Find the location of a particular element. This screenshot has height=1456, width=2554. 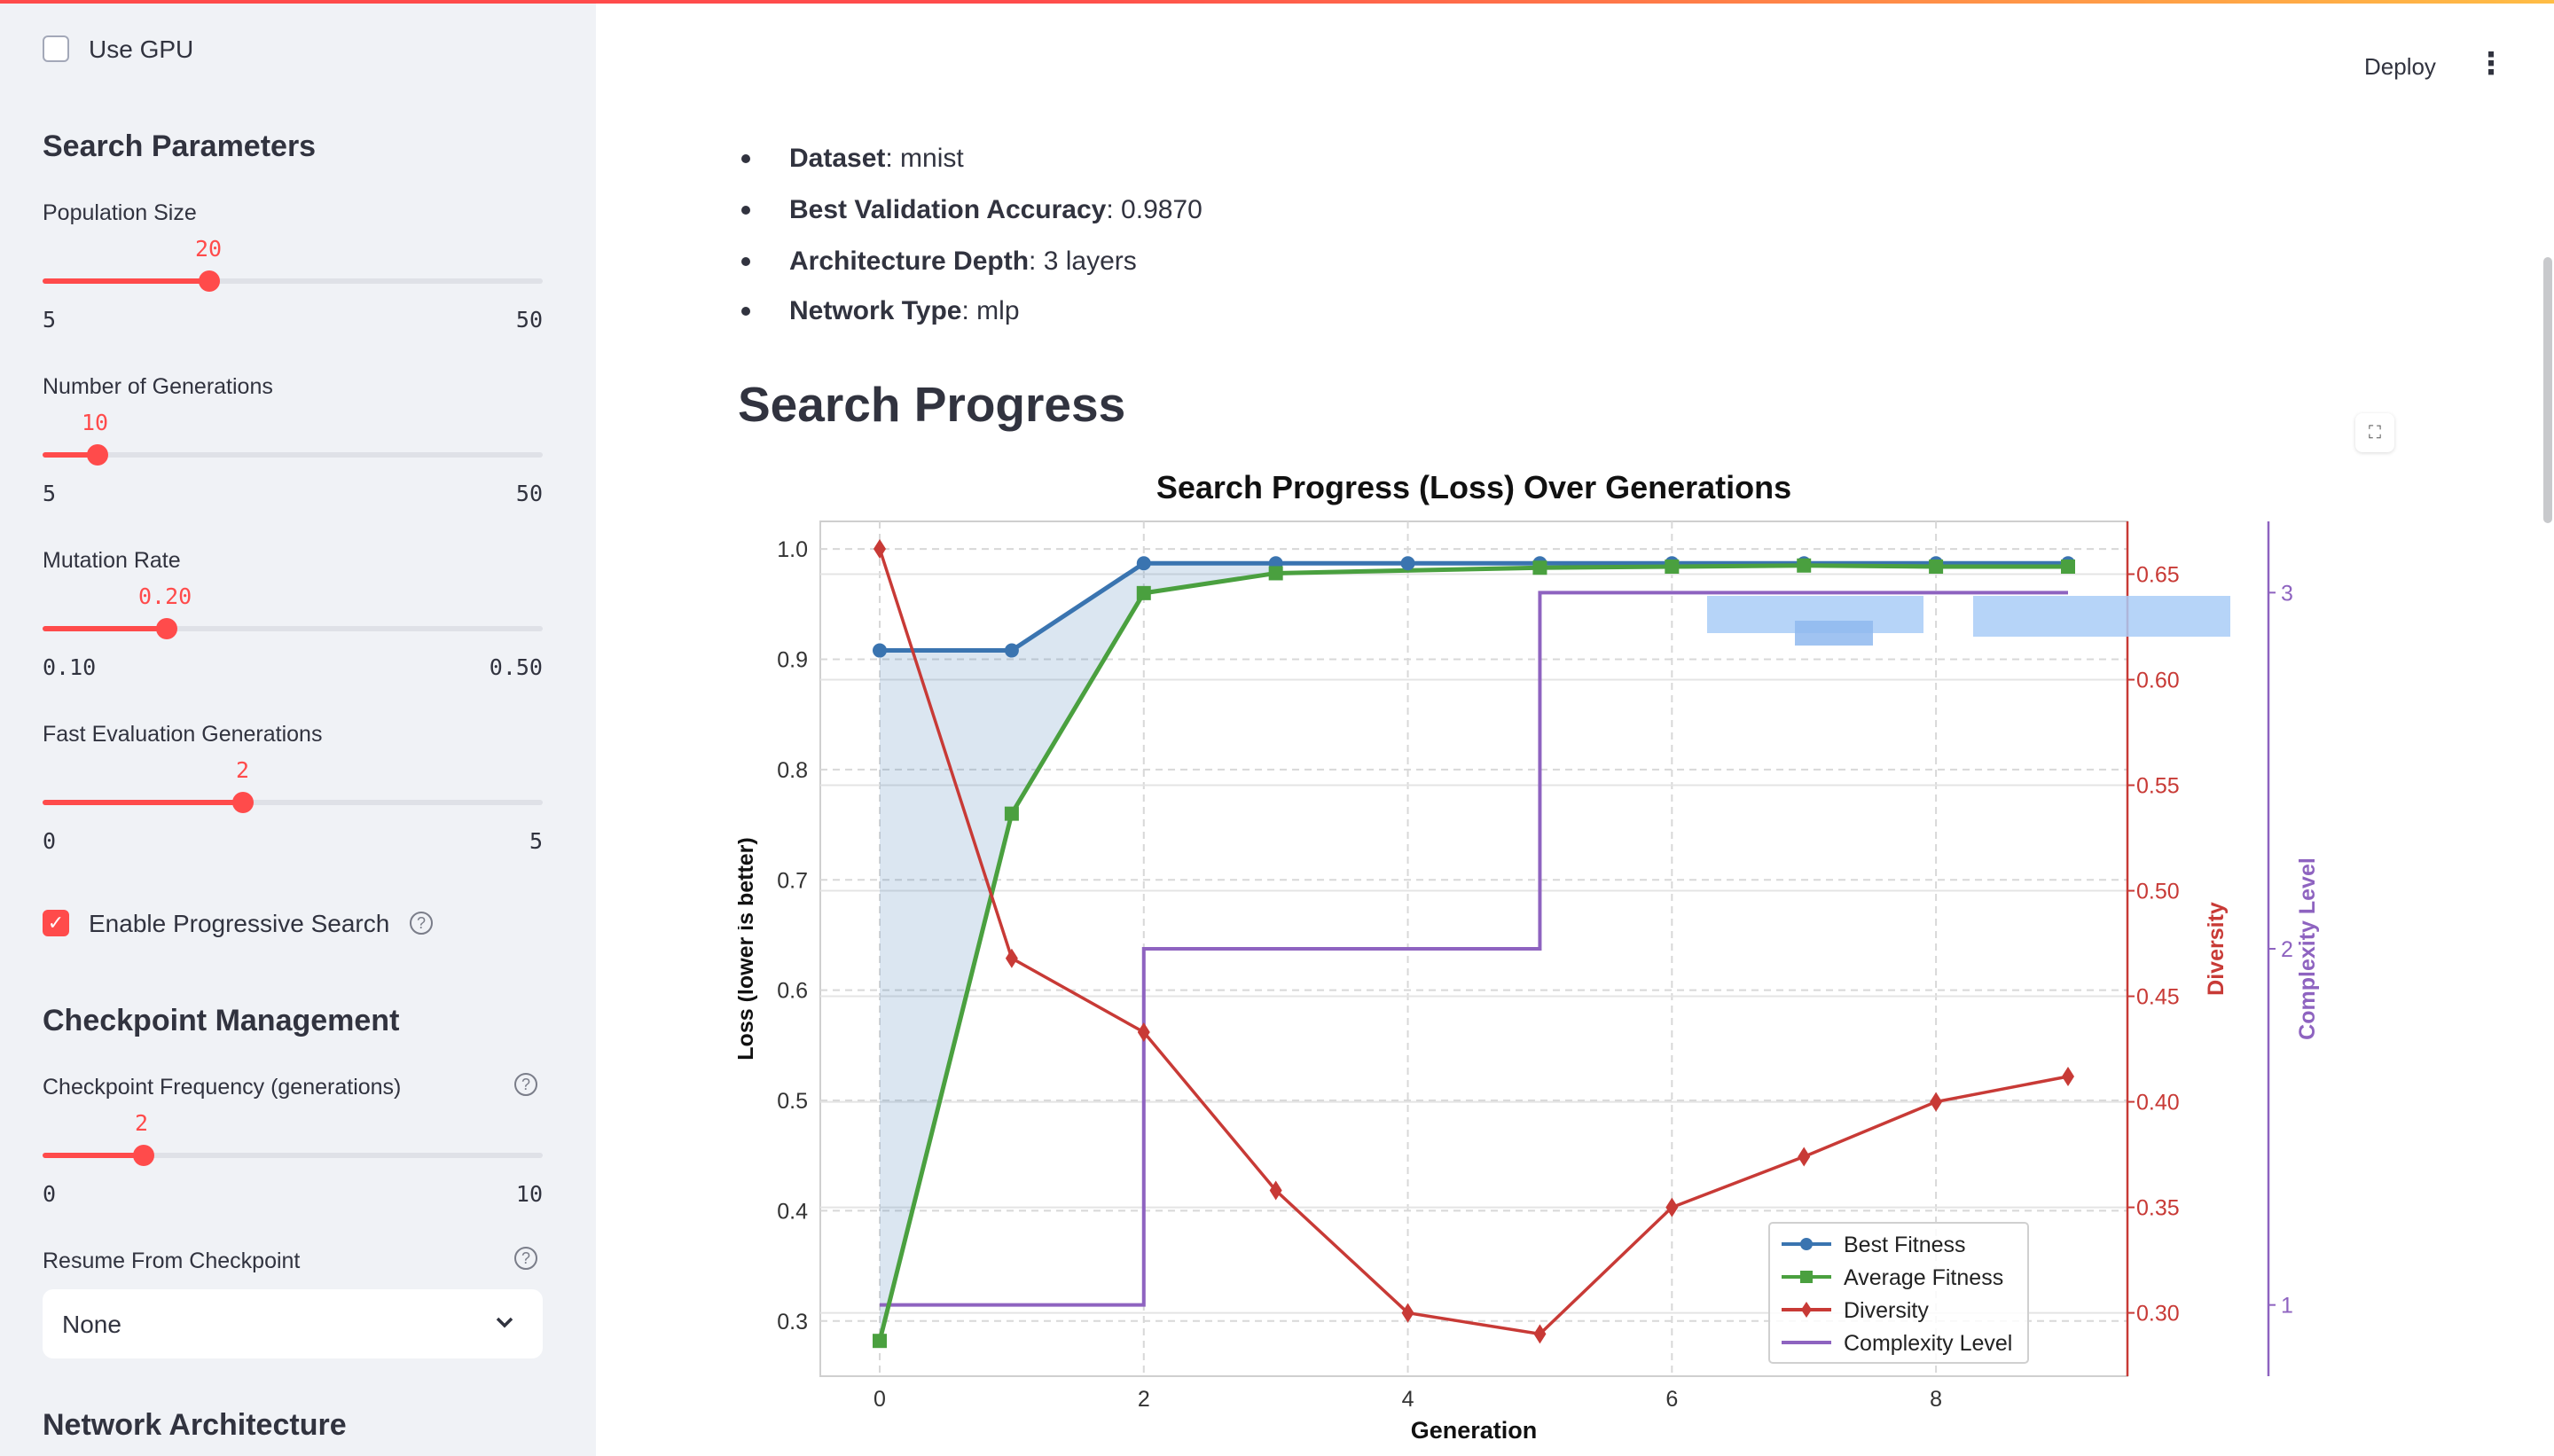

mutation-rate-min: 0.10 is located at coordinates (70, 667).